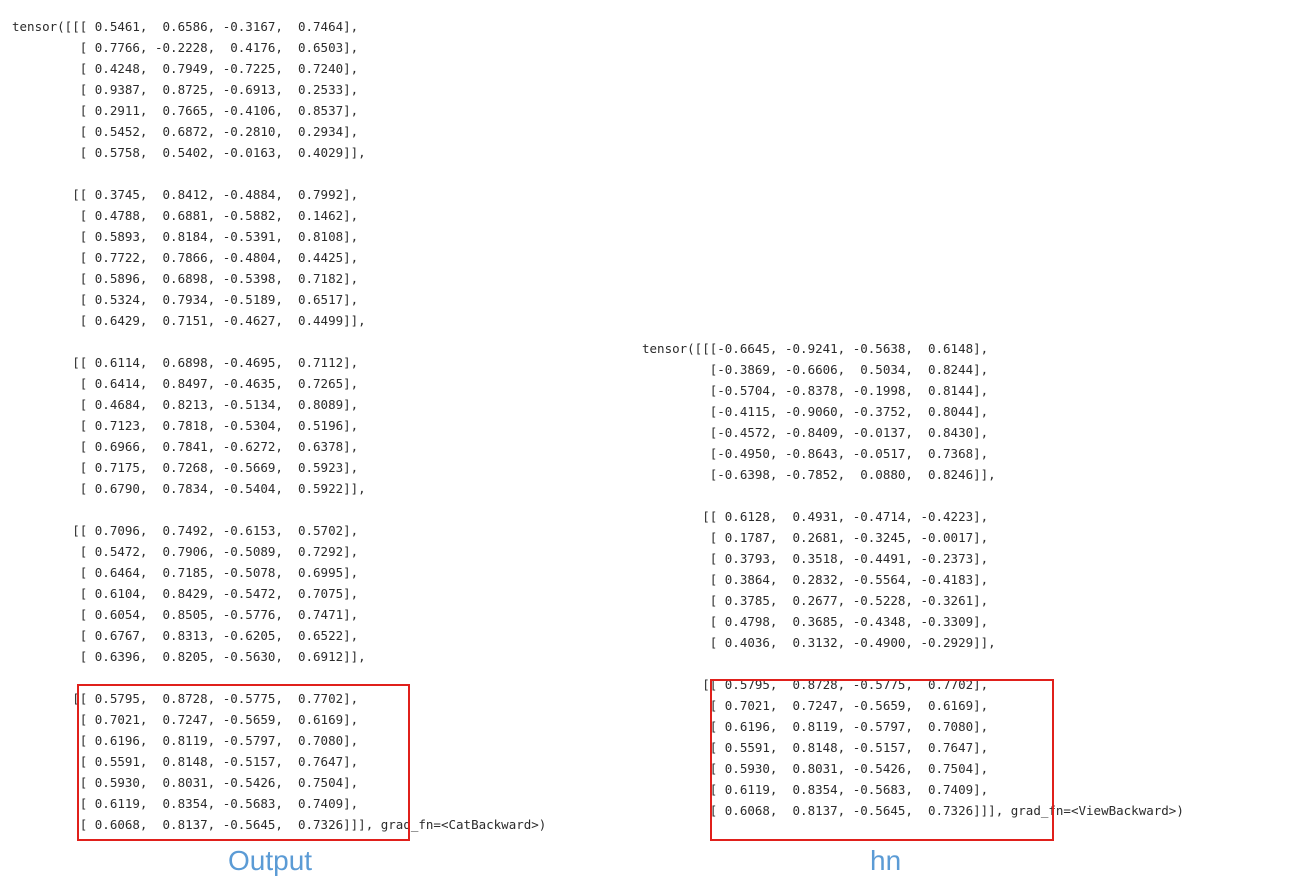  I want to click on hn-last-block-highlight, so click(882, 760).